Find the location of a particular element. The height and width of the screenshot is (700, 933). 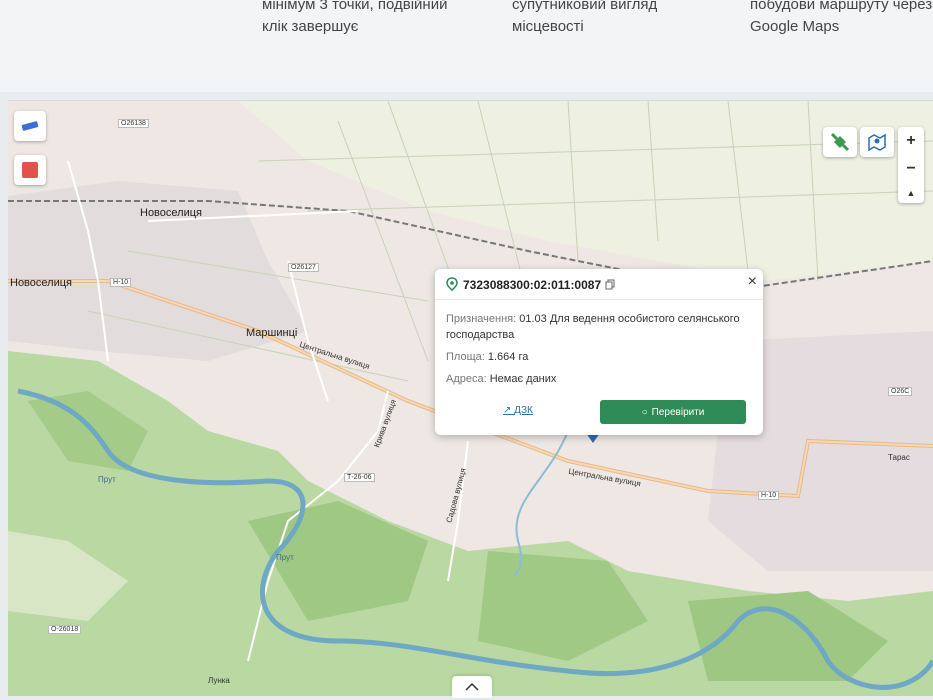

info-text-route: побудови маршруту через Google Maps is located at coordinates (841, 17).